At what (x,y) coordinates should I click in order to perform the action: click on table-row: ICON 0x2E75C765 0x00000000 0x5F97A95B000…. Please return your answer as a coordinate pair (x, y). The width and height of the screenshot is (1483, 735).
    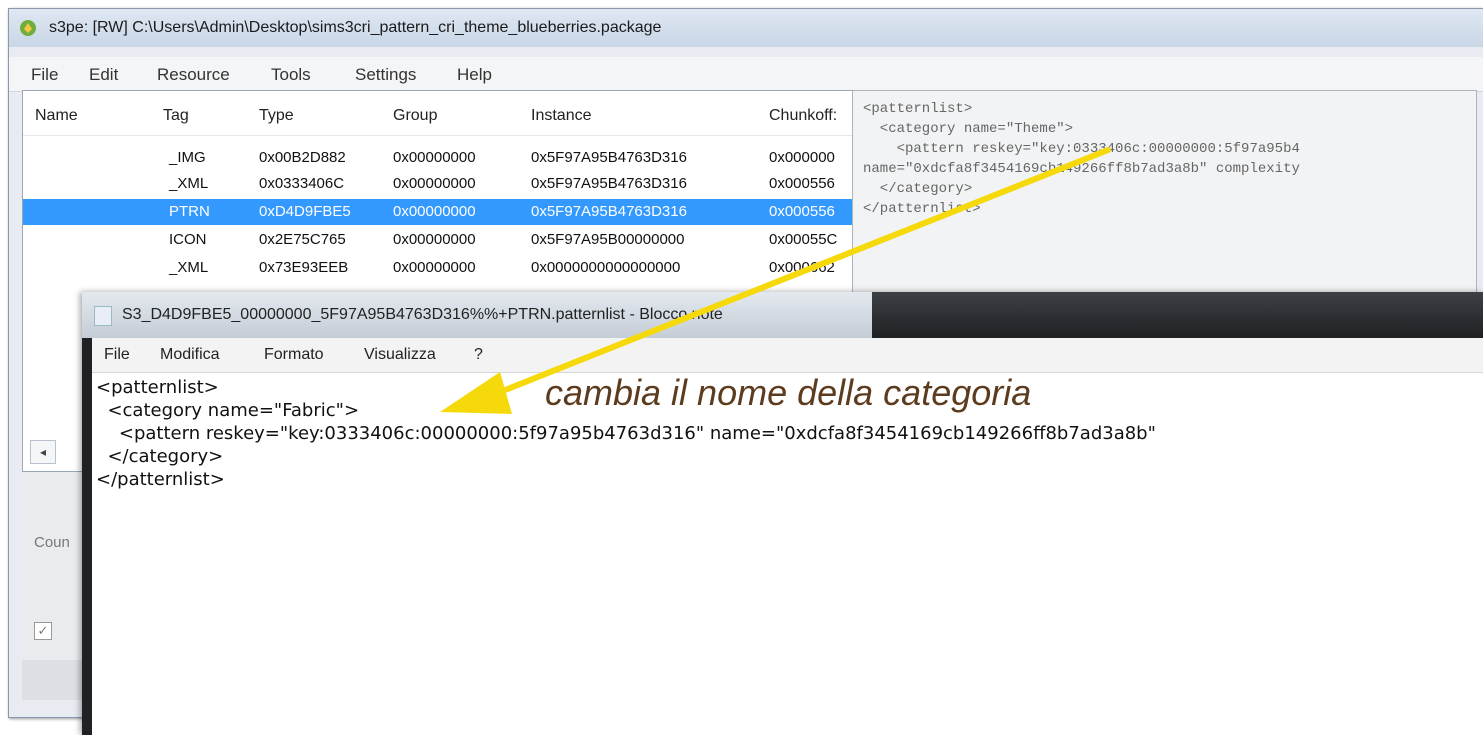
    Looking at the image, I should click on (439, 240).